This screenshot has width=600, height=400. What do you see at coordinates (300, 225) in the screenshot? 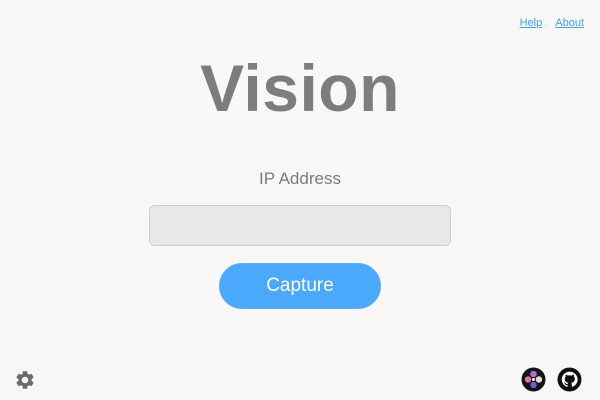
I see `ip-address-input` at bounding box center [300, 225].